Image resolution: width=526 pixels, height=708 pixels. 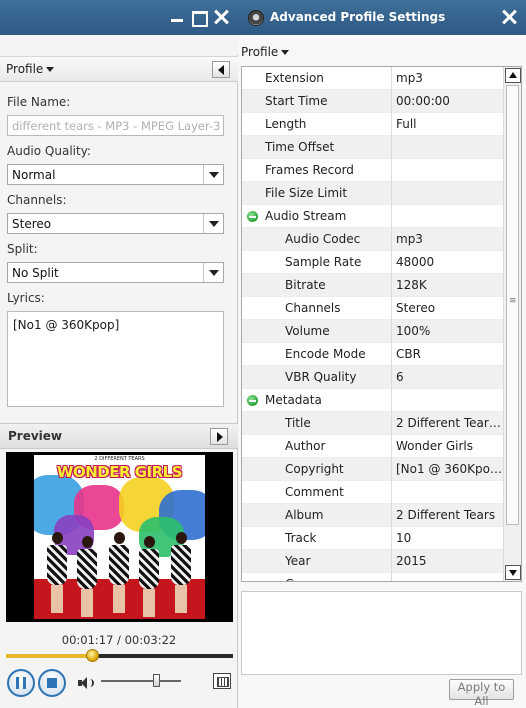 I want to click on property-value: Full, so click(x=449, y=124).